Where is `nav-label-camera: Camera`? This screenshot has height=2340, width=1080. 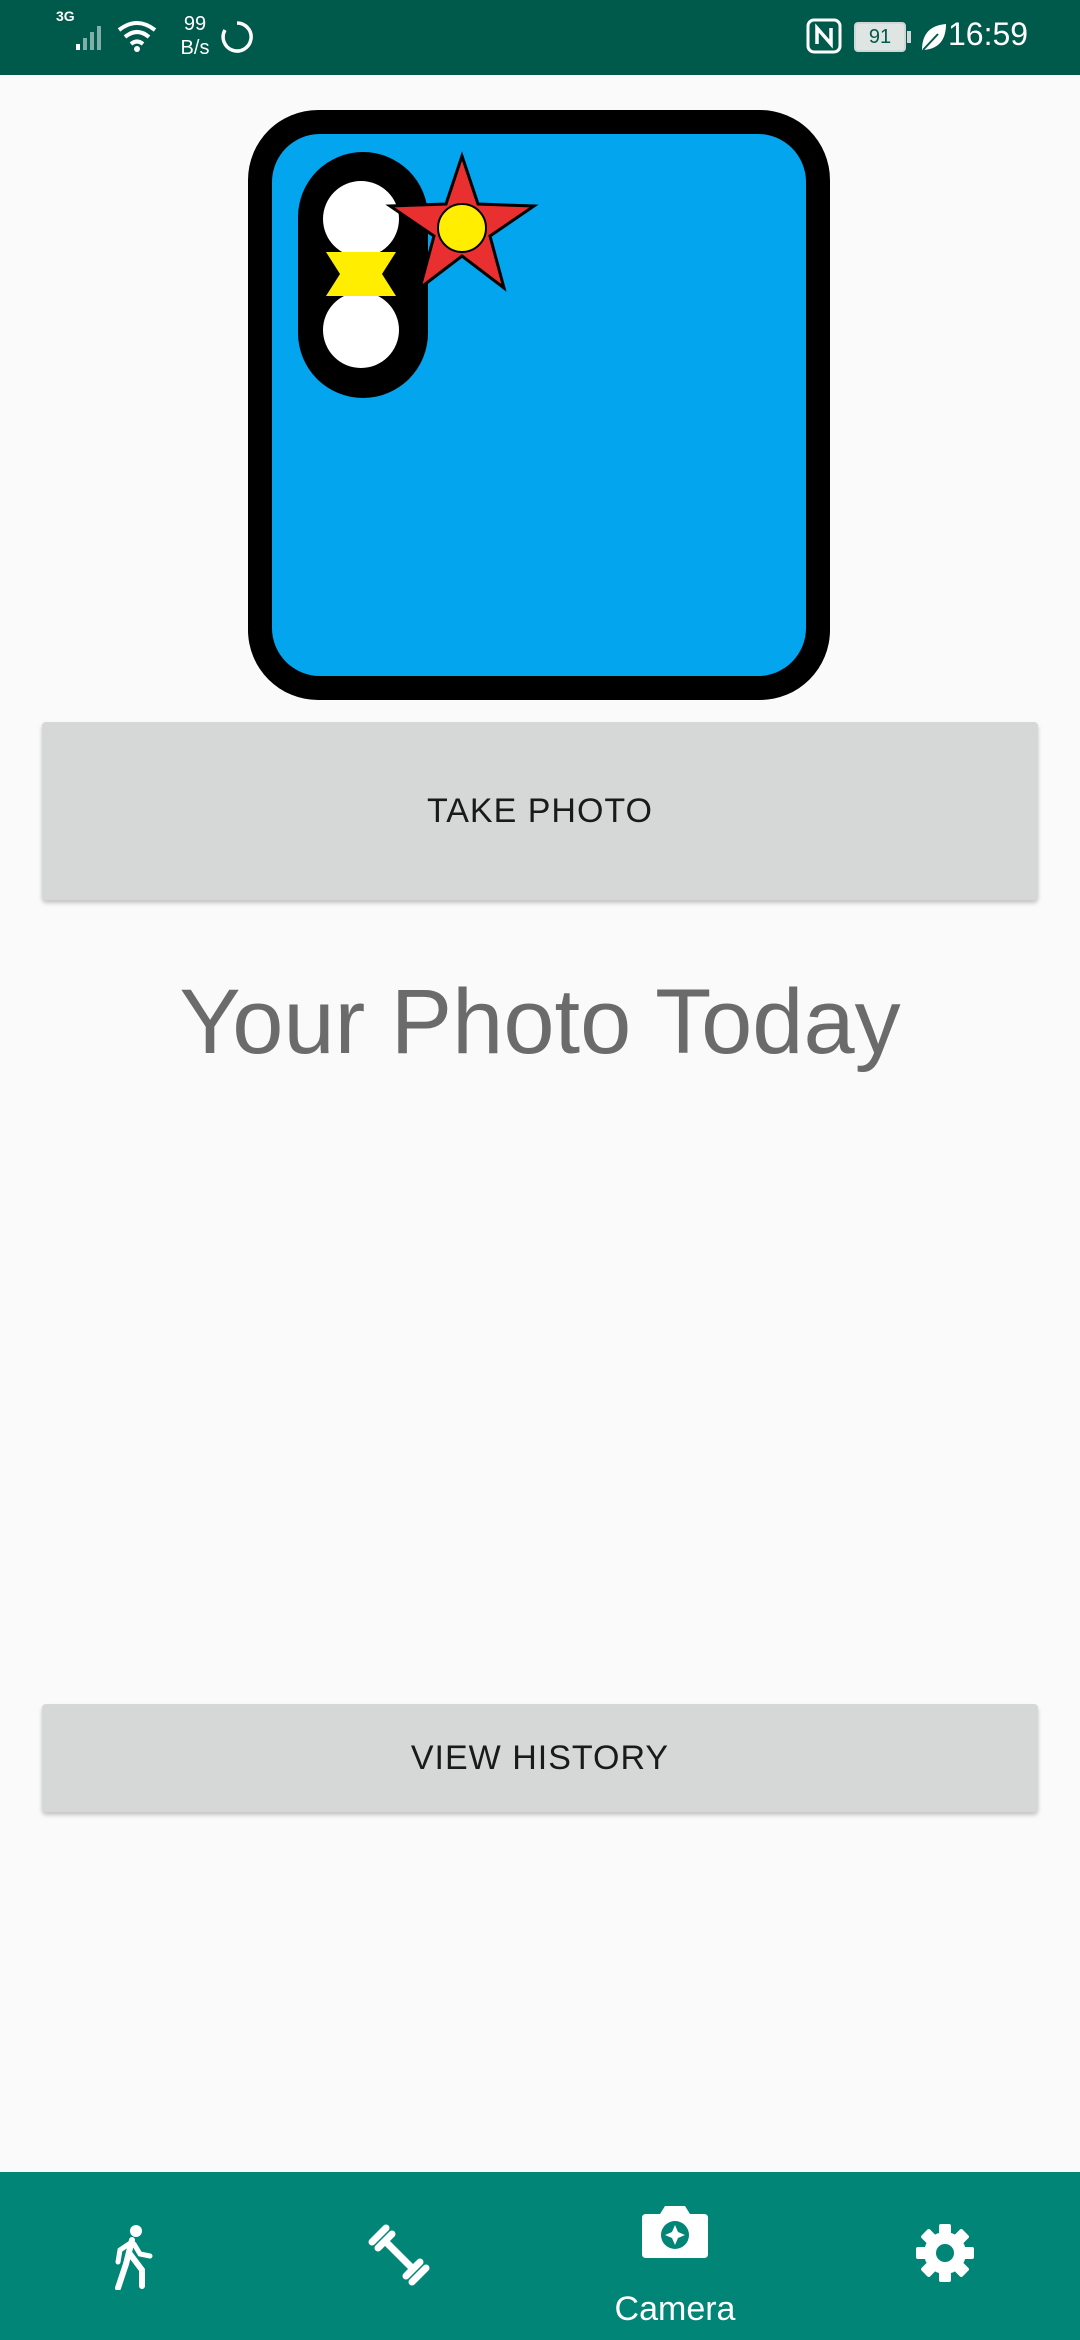
nav-label-camera: Camera is located at coordinates (675, 2309).